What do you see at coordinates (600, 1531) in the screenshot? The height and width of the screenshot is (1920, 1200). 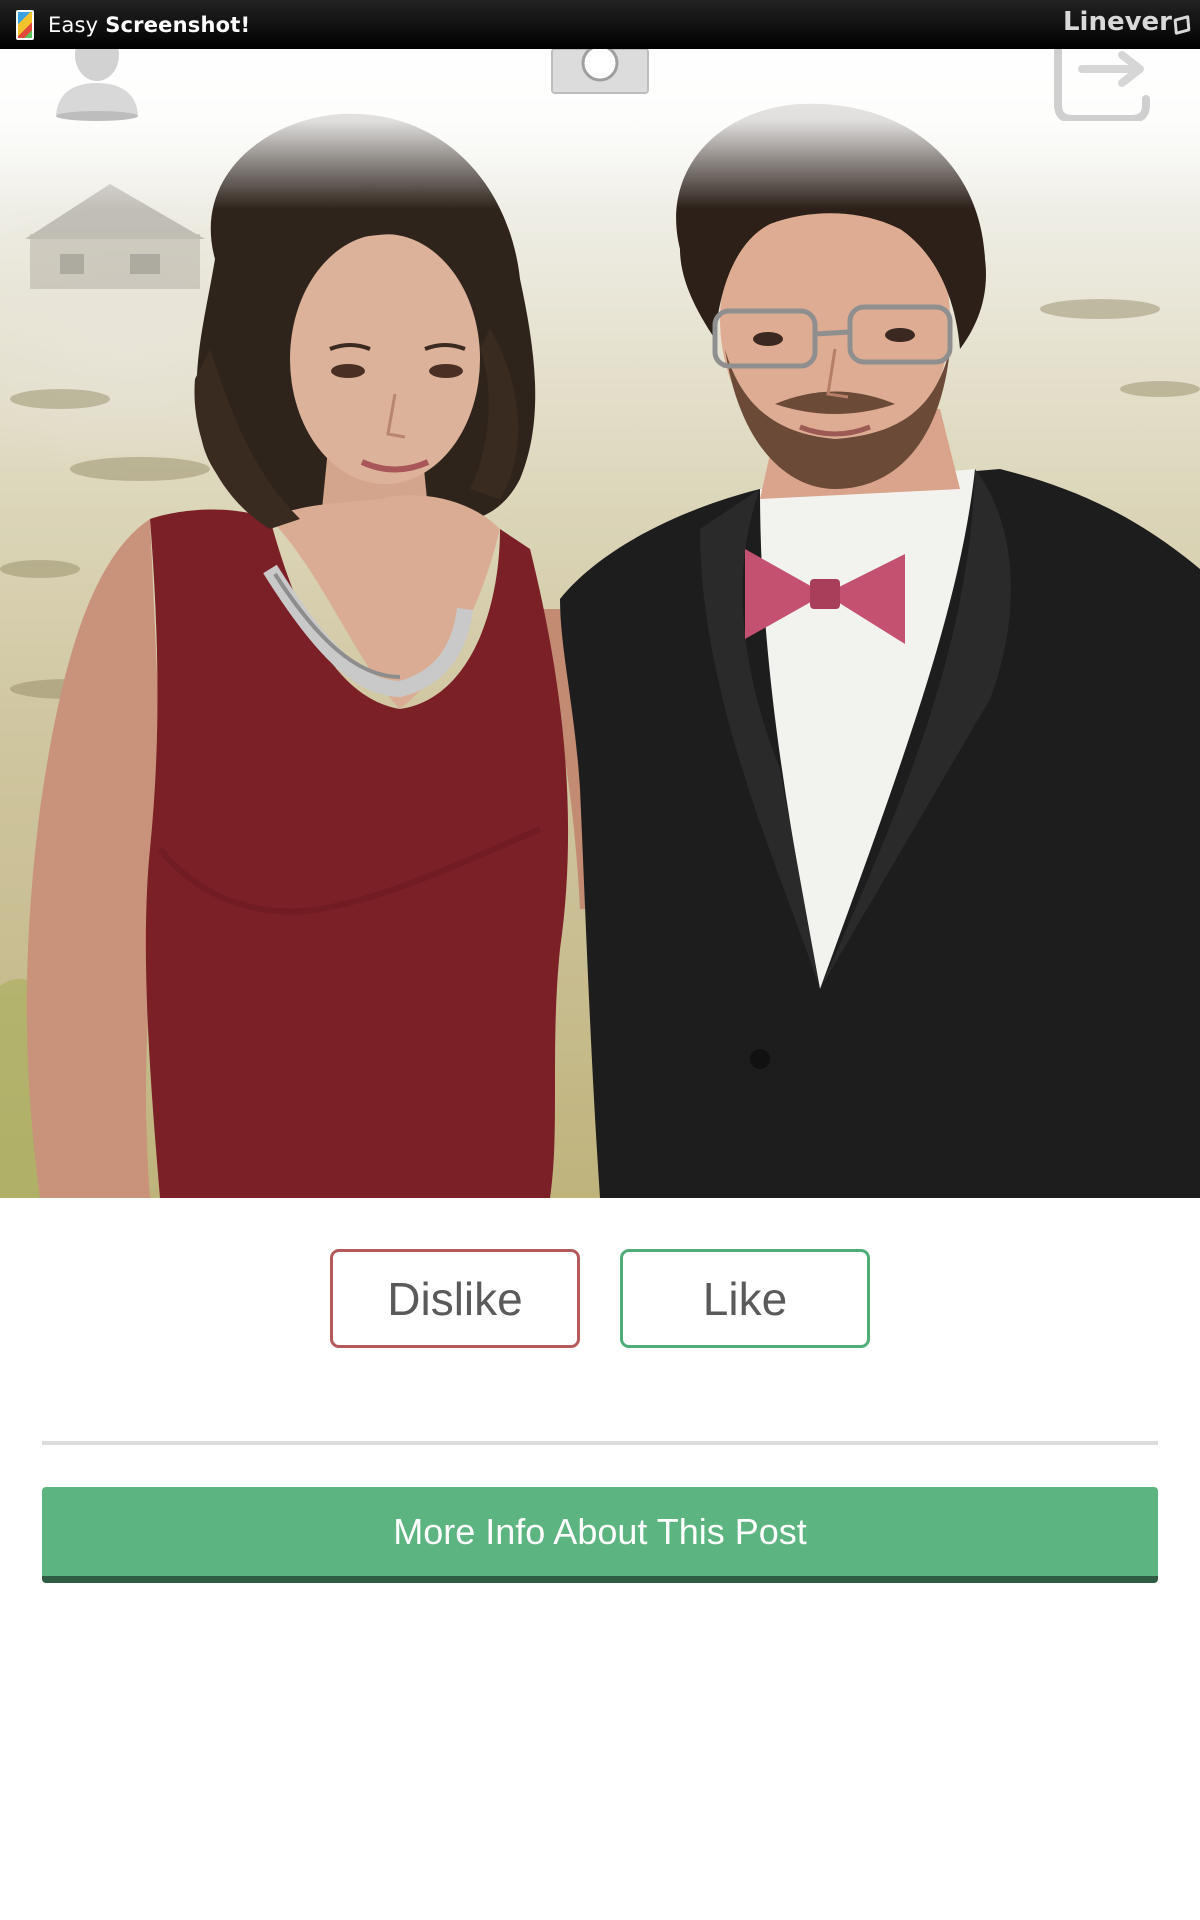 I see `more-info-label: More Info About This Post` at bounding box center [600, 1531].